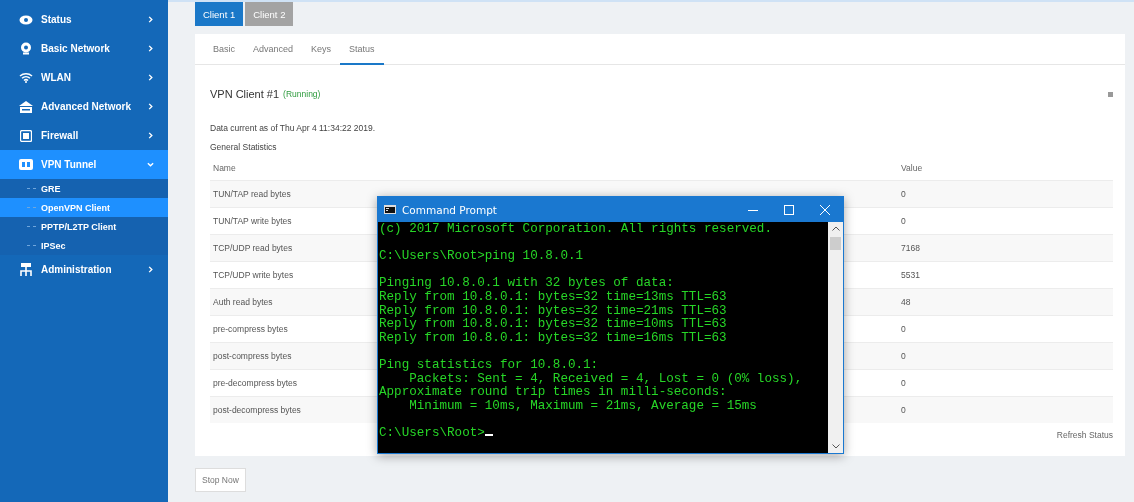 This screenshot has height=502, width=1134. What do you see at coordinates (835, 337) in the screenshot?
I see `scrollbar` at bounding box center [835, 337].